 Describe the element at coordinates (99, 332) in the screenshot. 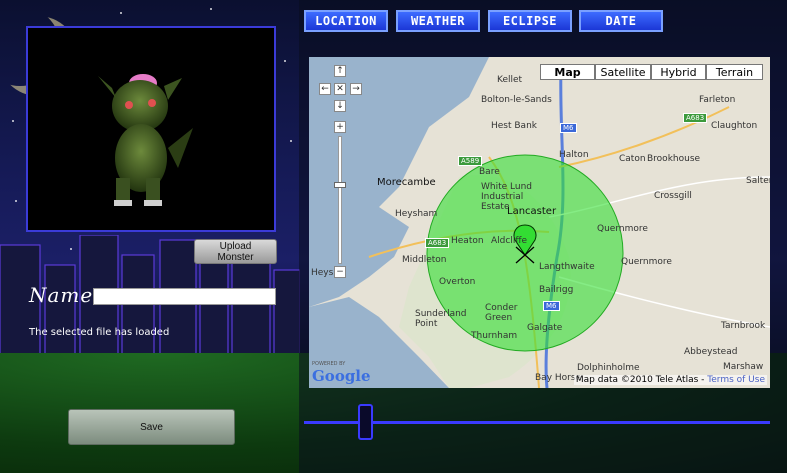

I see `upload-status-text: The selected file has loaded` at that location.